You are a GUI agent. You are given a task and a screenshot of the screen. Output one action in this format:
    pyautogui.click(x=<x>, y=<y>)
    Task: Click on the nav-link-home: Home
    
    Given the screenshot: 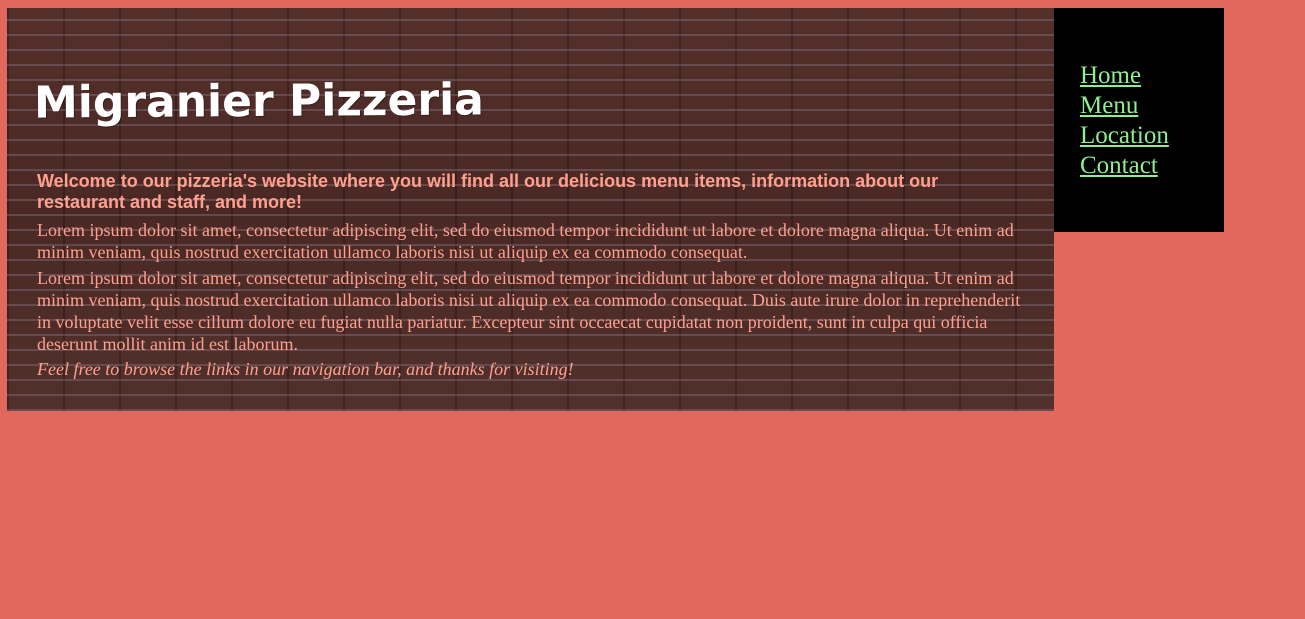 What is the action you would take?
    pyautogui.click(x=1152, y=76)
    